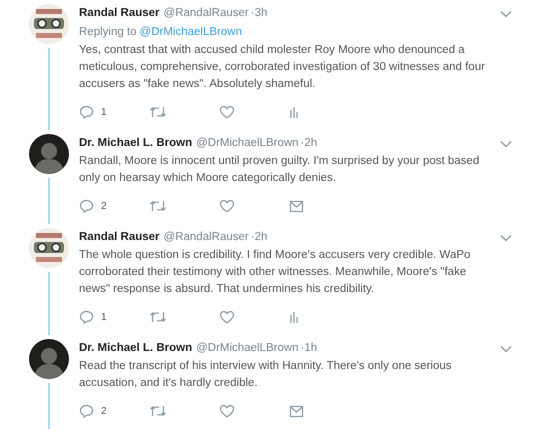 Image resolution: width=540 pixels, height=440 pixels. What do you see at coordinates (108, 32) in the screenshot?
I see `replying-label: Replying to` at bounding box center [108, 32].